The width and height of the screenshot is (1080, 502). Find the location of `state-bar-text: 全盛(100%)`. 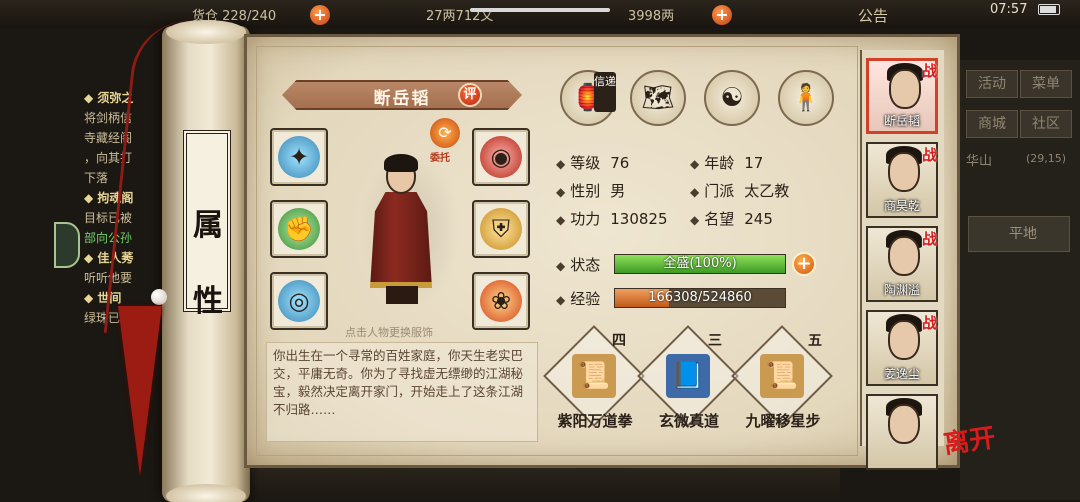

state-bar-text: 全盛(100%) is located at coordinates (700, 263).